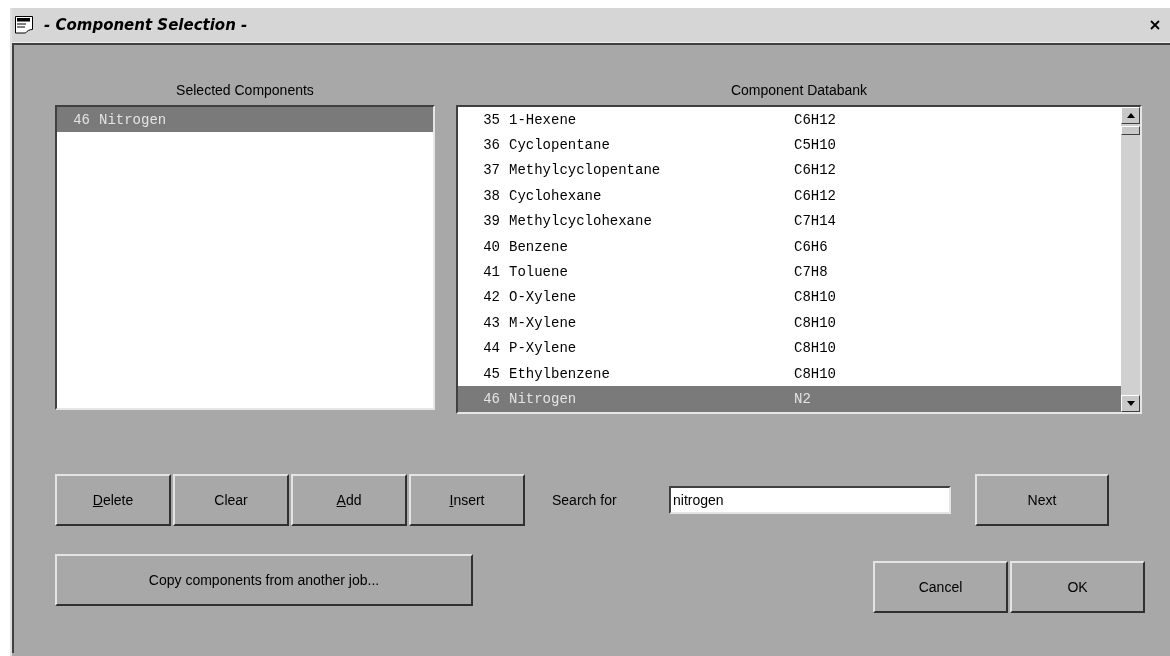 This screenshot has height=656, width=1170. Describe the element at coordinates (789, 196) in the screenshot. I see `list-item: 38 Cyclohexane C6H12` at that location.